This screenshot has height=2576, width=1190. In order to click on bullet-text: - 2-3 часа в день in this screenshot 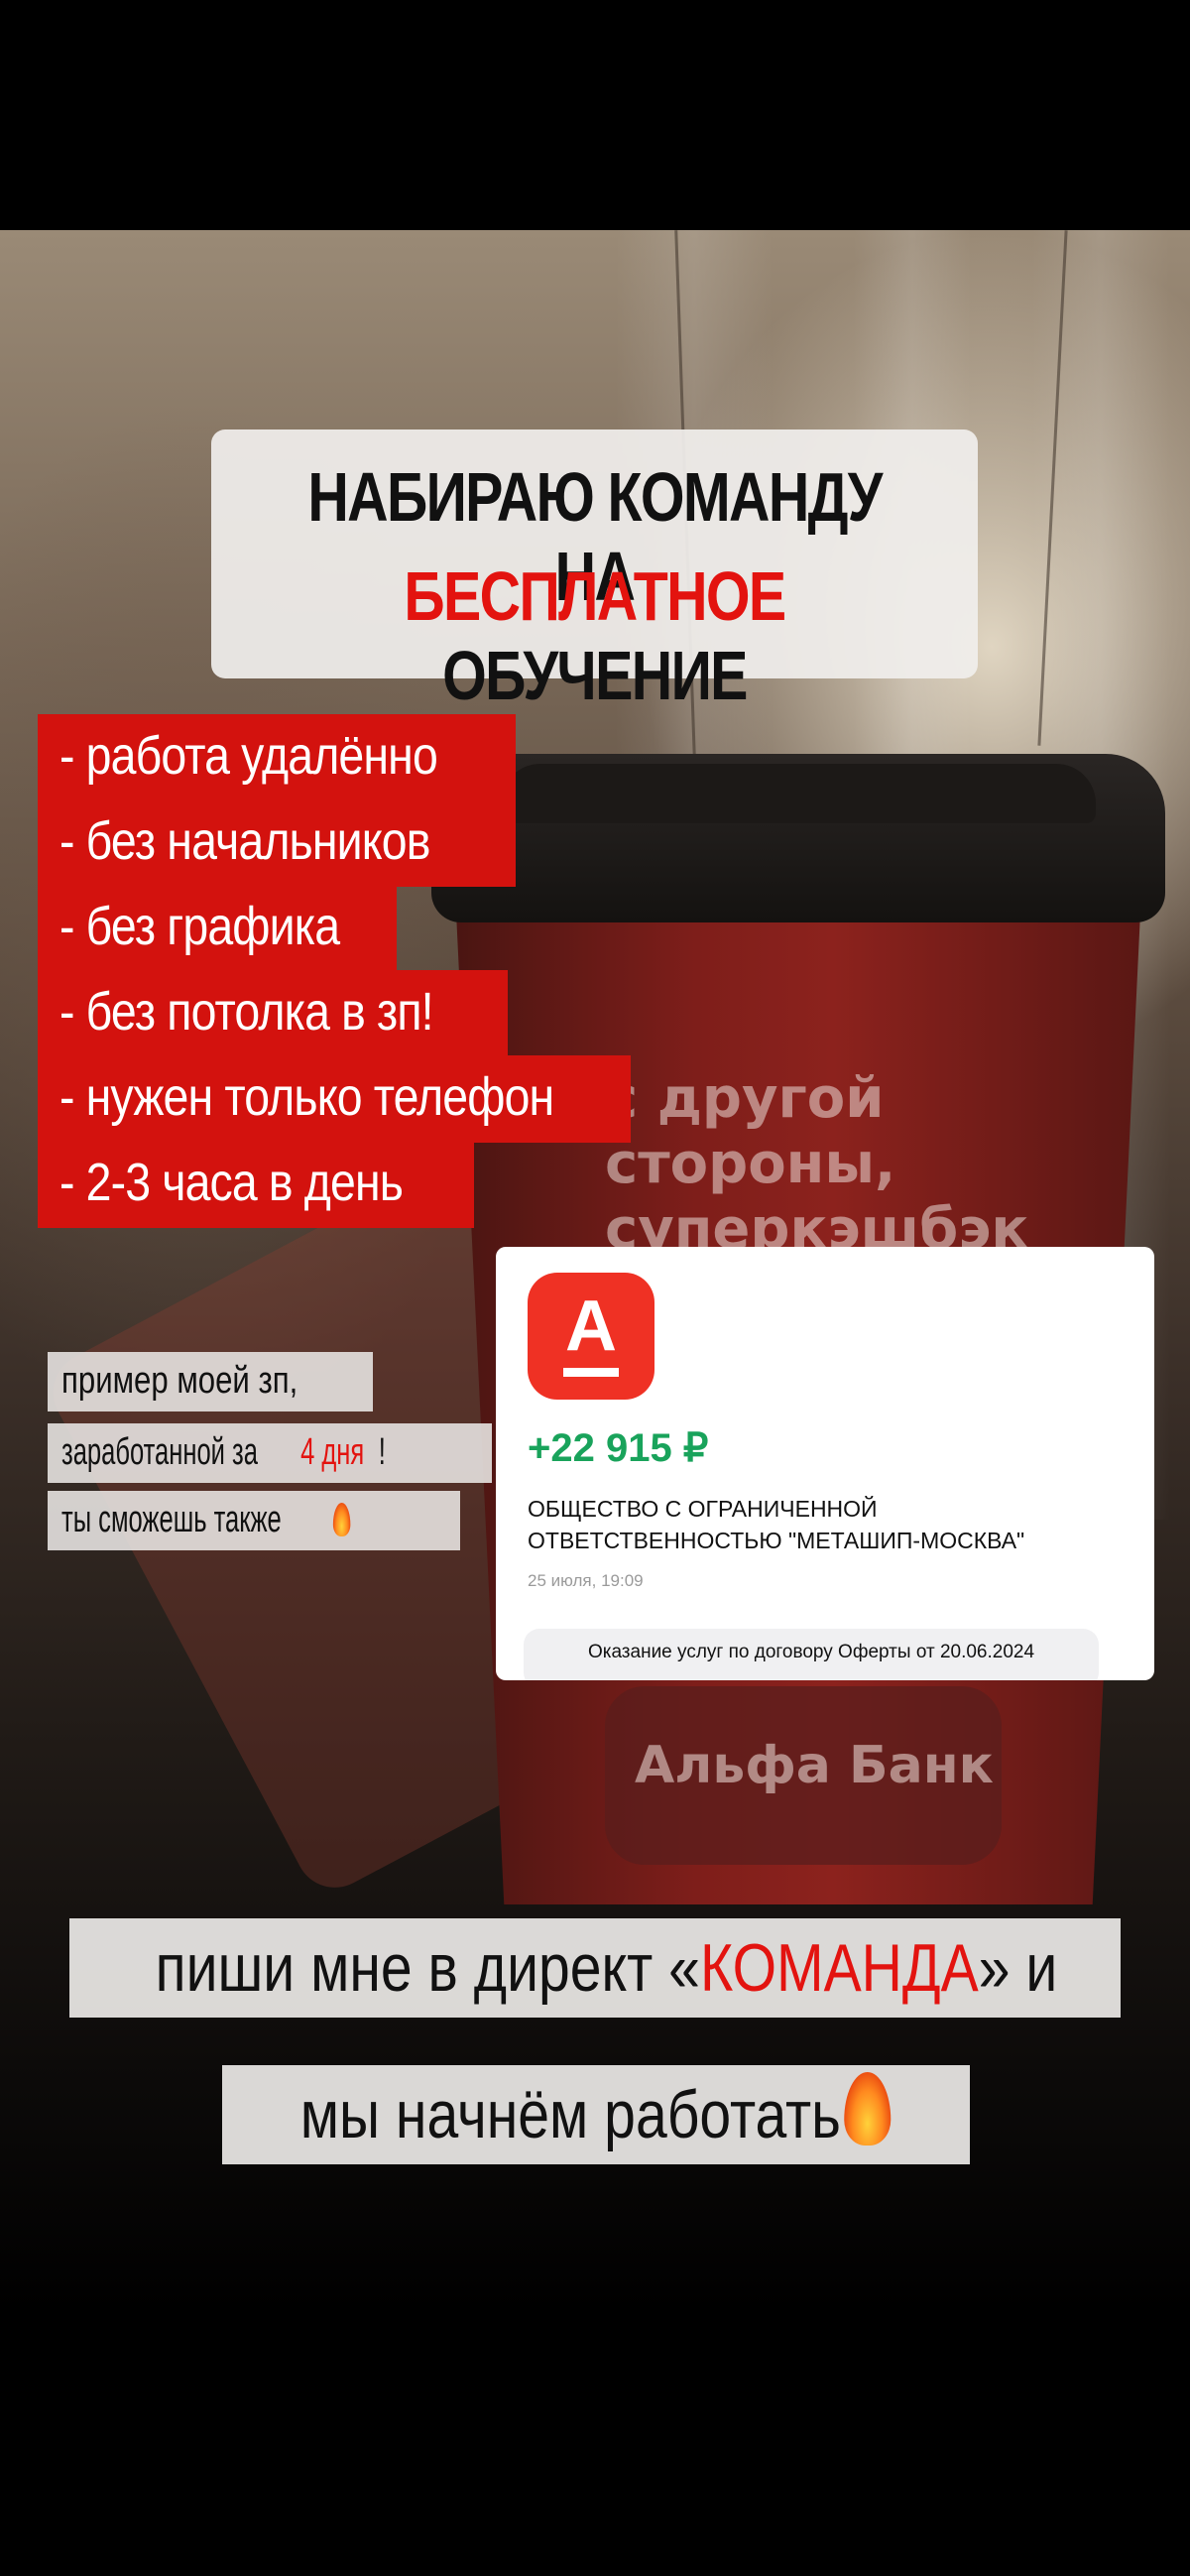, I will do `click(232, 1182)`.